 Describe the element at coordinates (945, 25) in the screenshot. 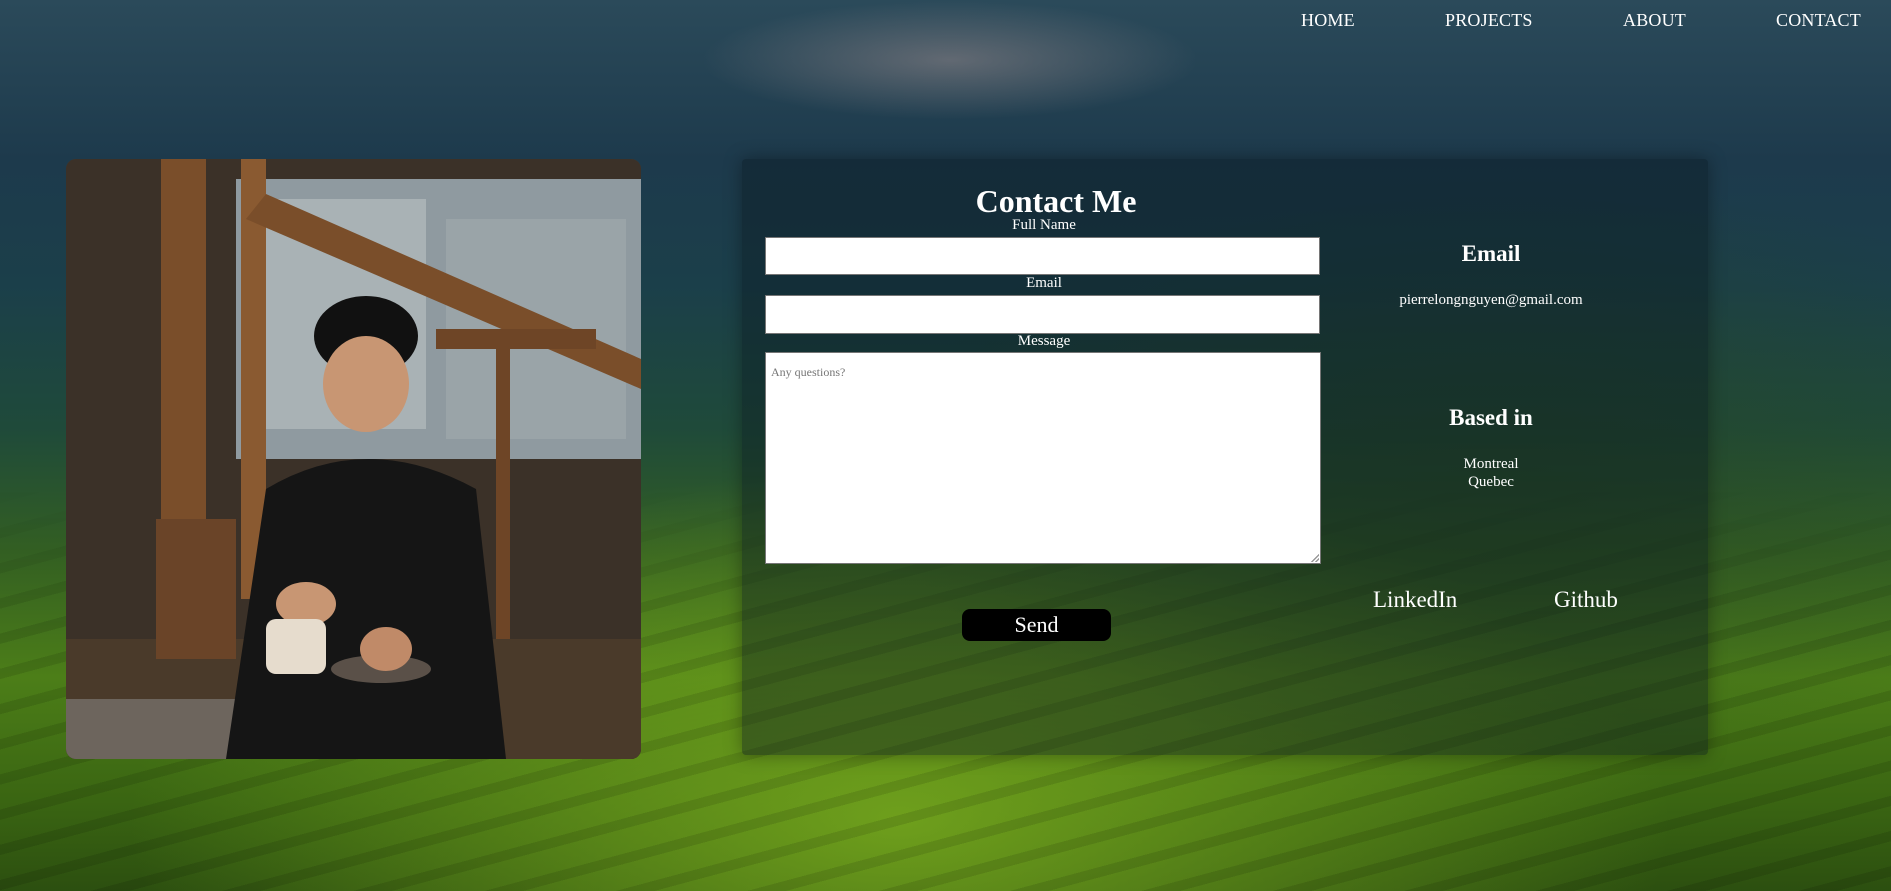

I see `top-nav: HOME PROJECTS ABOUT CONTACT` at that location.